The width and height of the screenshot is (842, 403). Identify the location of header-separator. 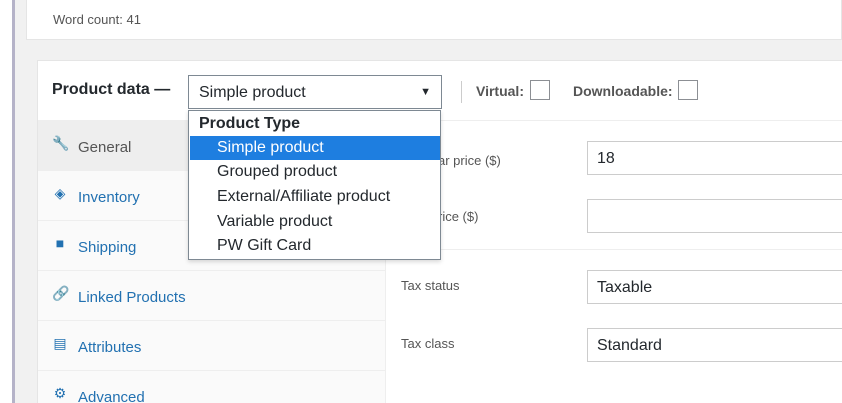
(461, 92).